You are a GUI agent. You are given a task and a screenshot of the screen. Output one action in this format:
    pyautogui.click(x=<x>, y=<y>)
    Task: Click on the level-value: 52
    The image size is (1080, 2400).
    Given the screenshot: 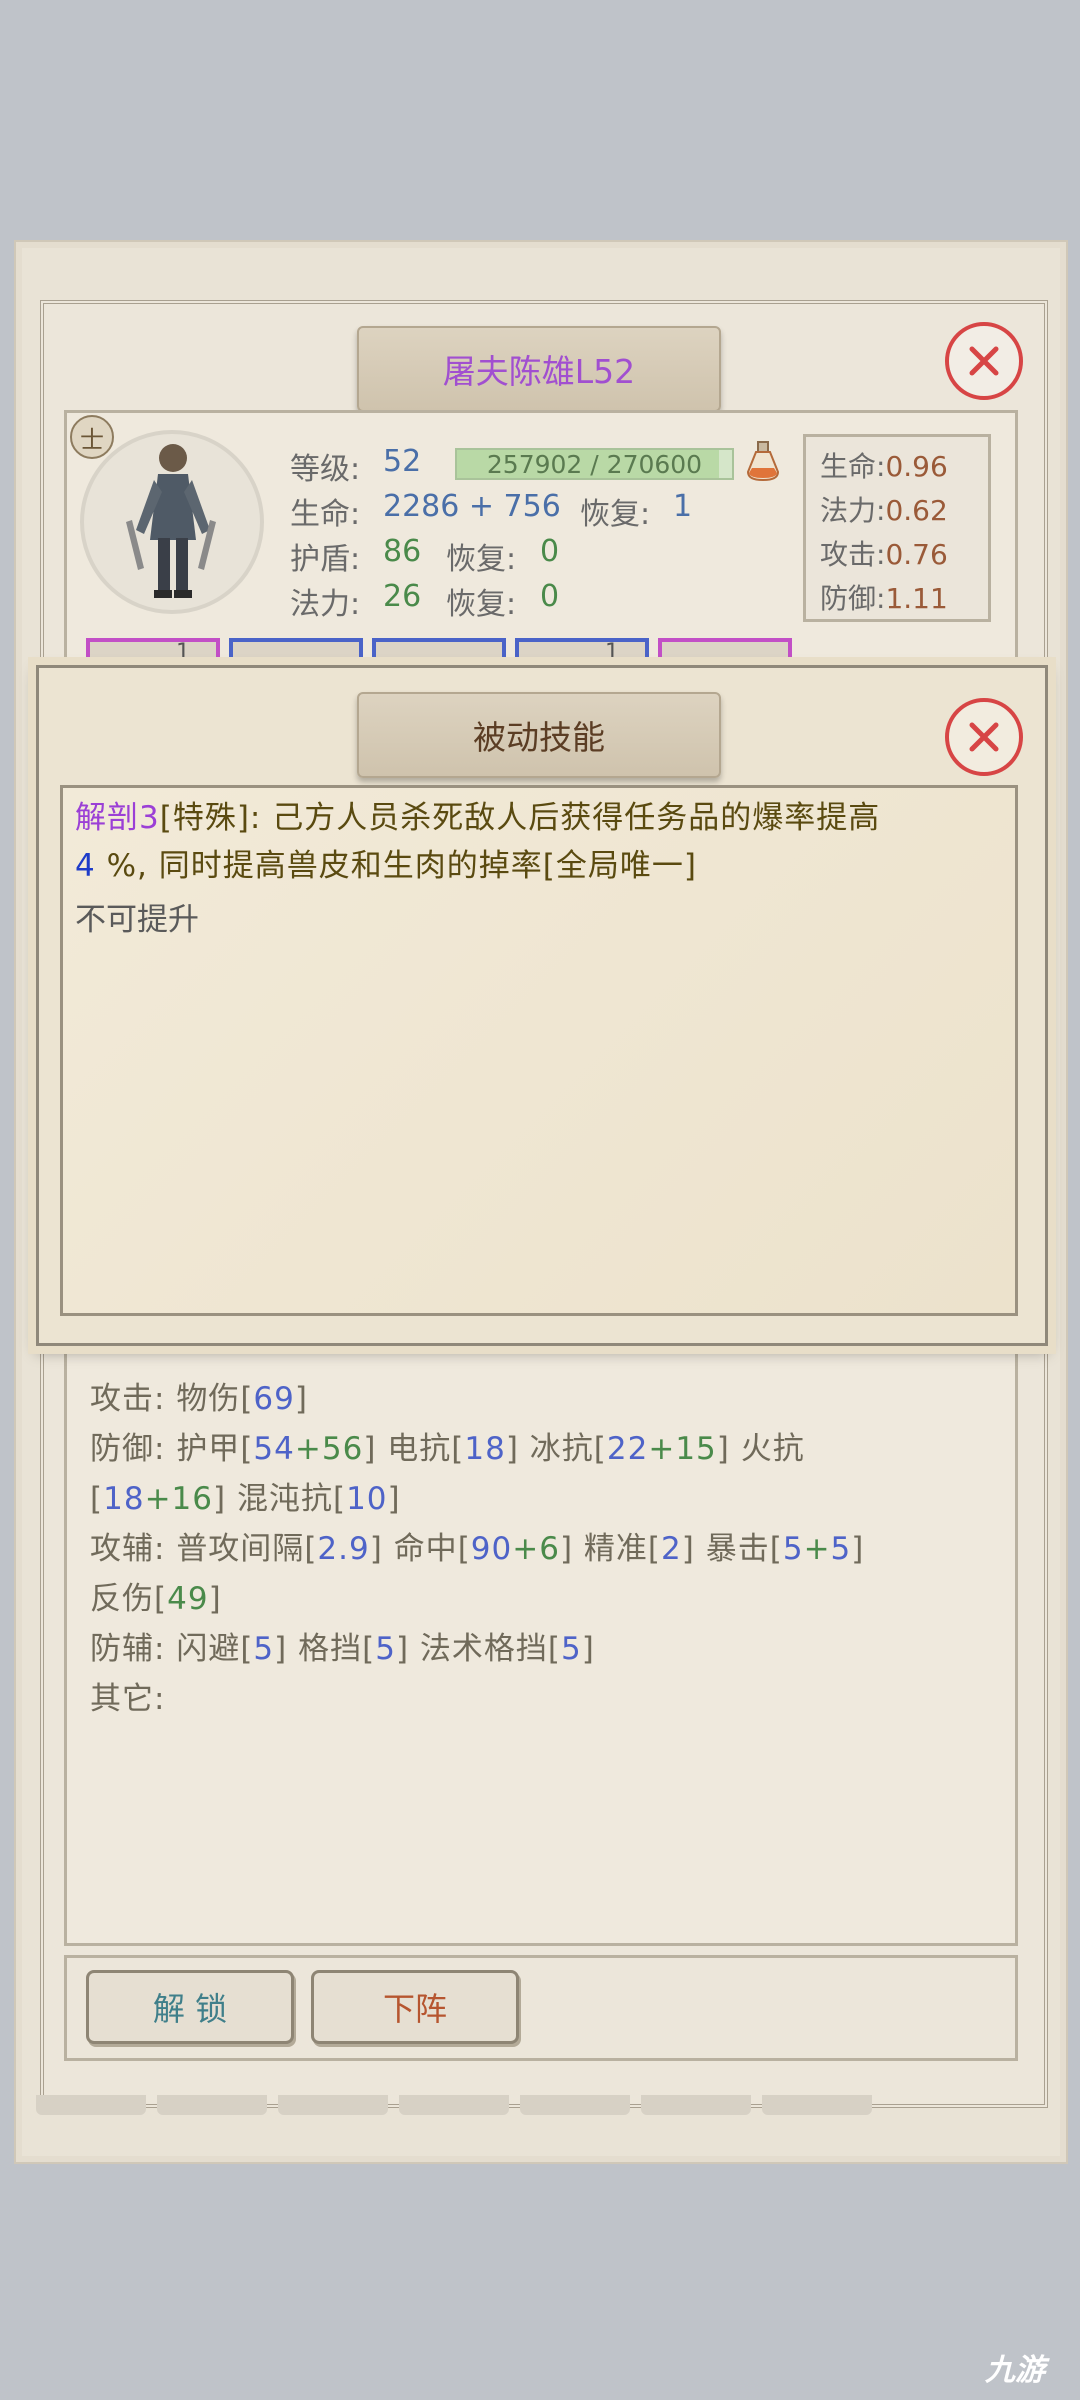 What is the action you would take?
    pyautogui.click(x=402, y=461)
    